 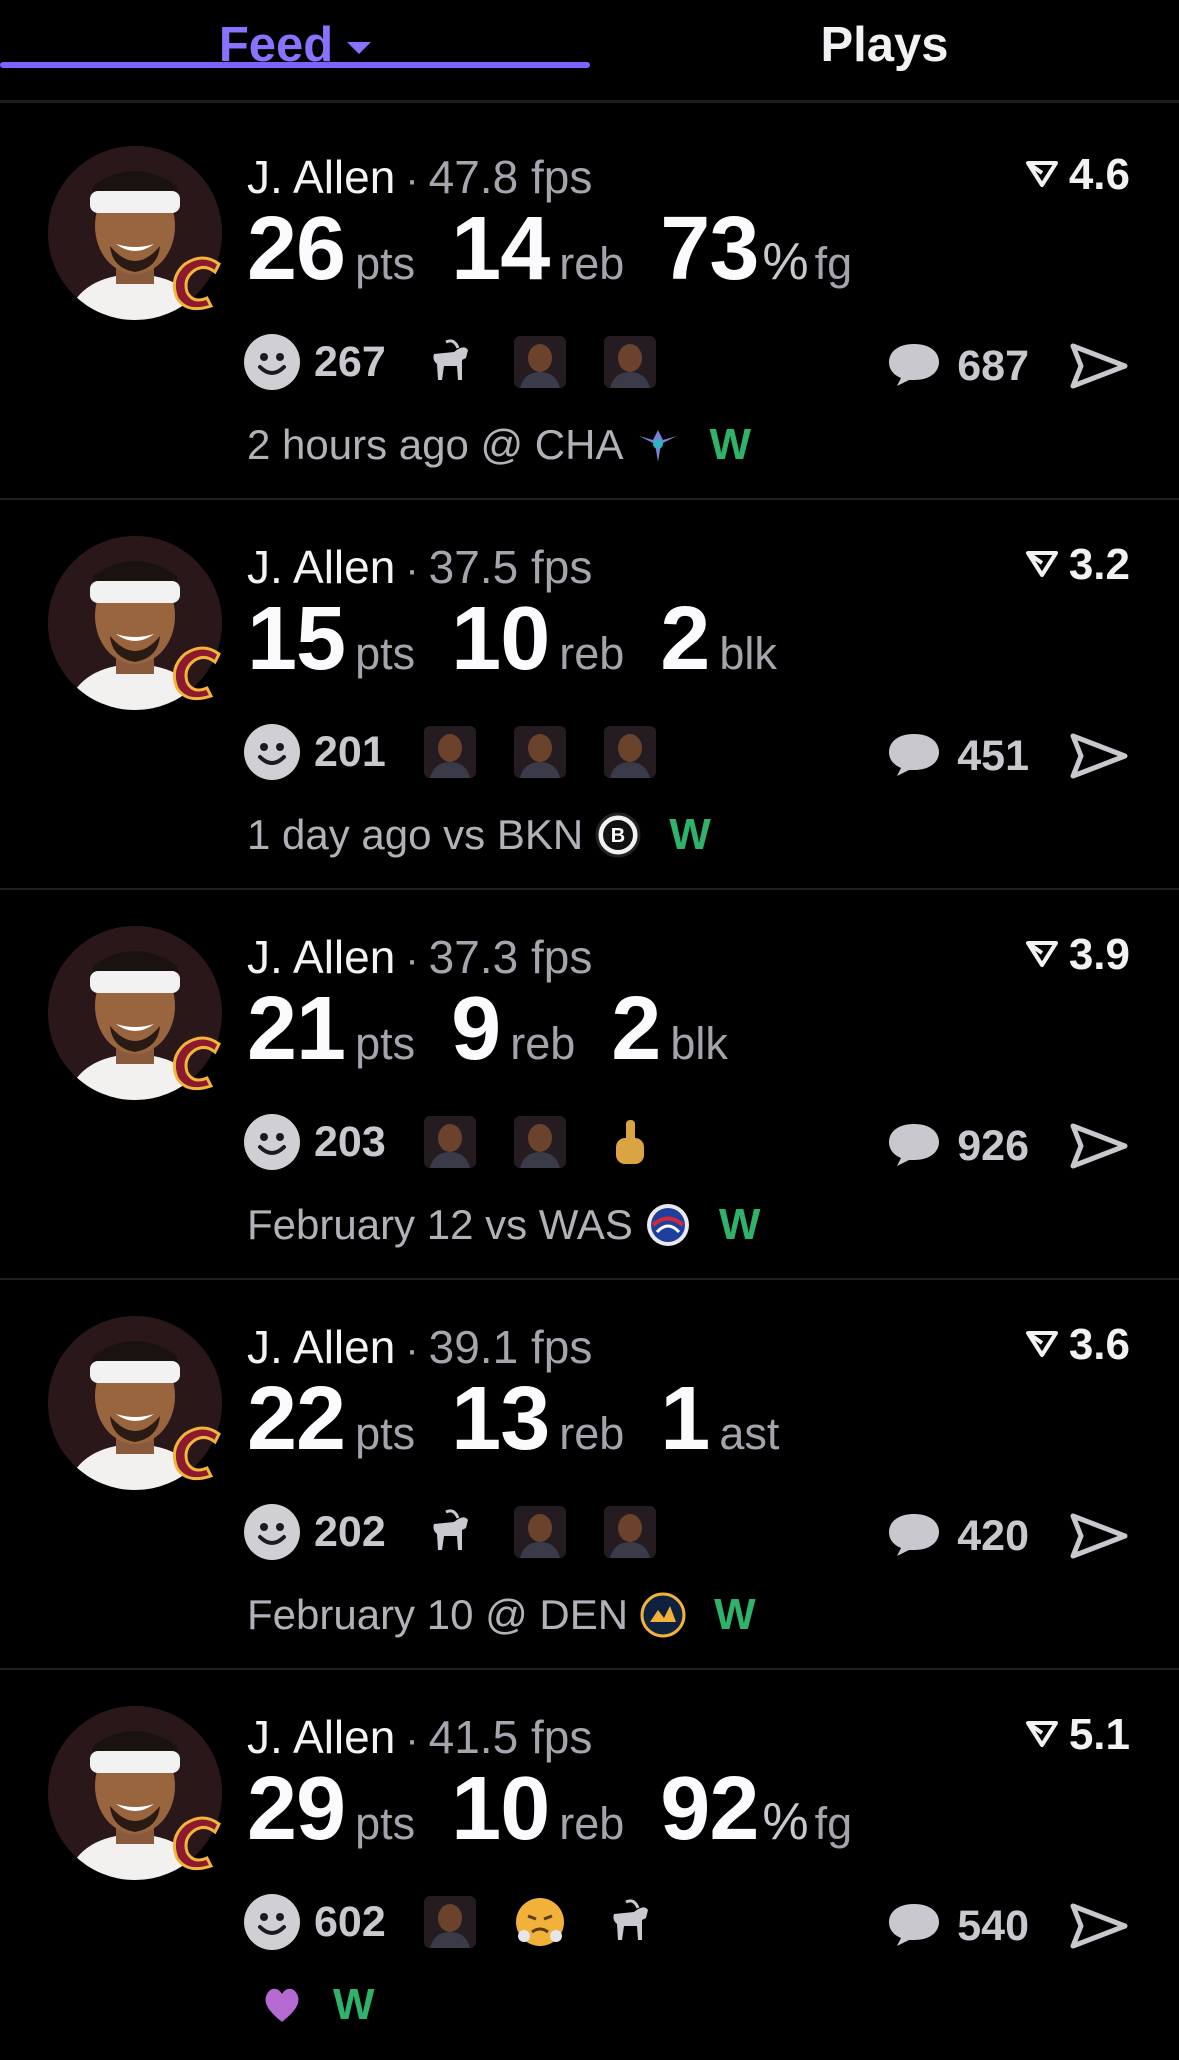 What do you see at coordinates (415, 834) in the screenshot?
I see `game-info: 1 day ago vs BKN` at bounding box center [415, 834].